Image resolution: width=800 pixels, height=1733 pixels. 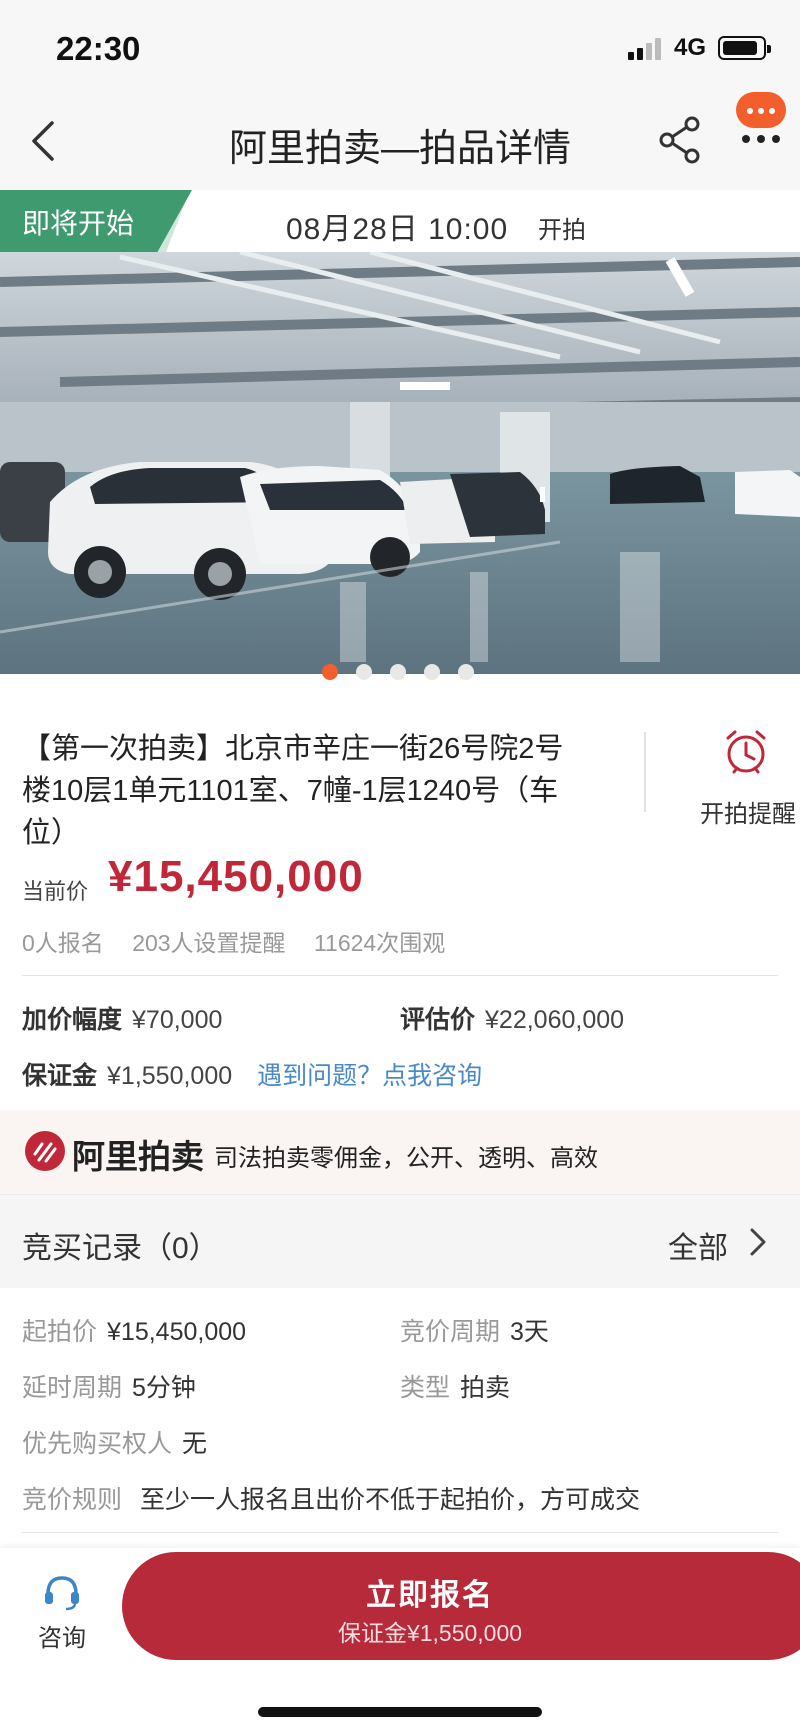 What do you see at coordinates (164, 1388) in the screenshot?
I see `delay-value: 5分钟` at bounding box center [164, 1388].